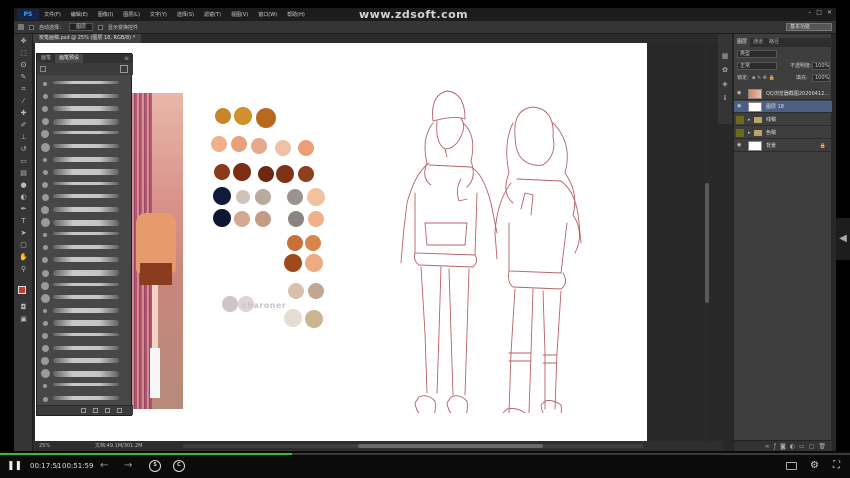  I want to click on progress-track, so click(425, 454).